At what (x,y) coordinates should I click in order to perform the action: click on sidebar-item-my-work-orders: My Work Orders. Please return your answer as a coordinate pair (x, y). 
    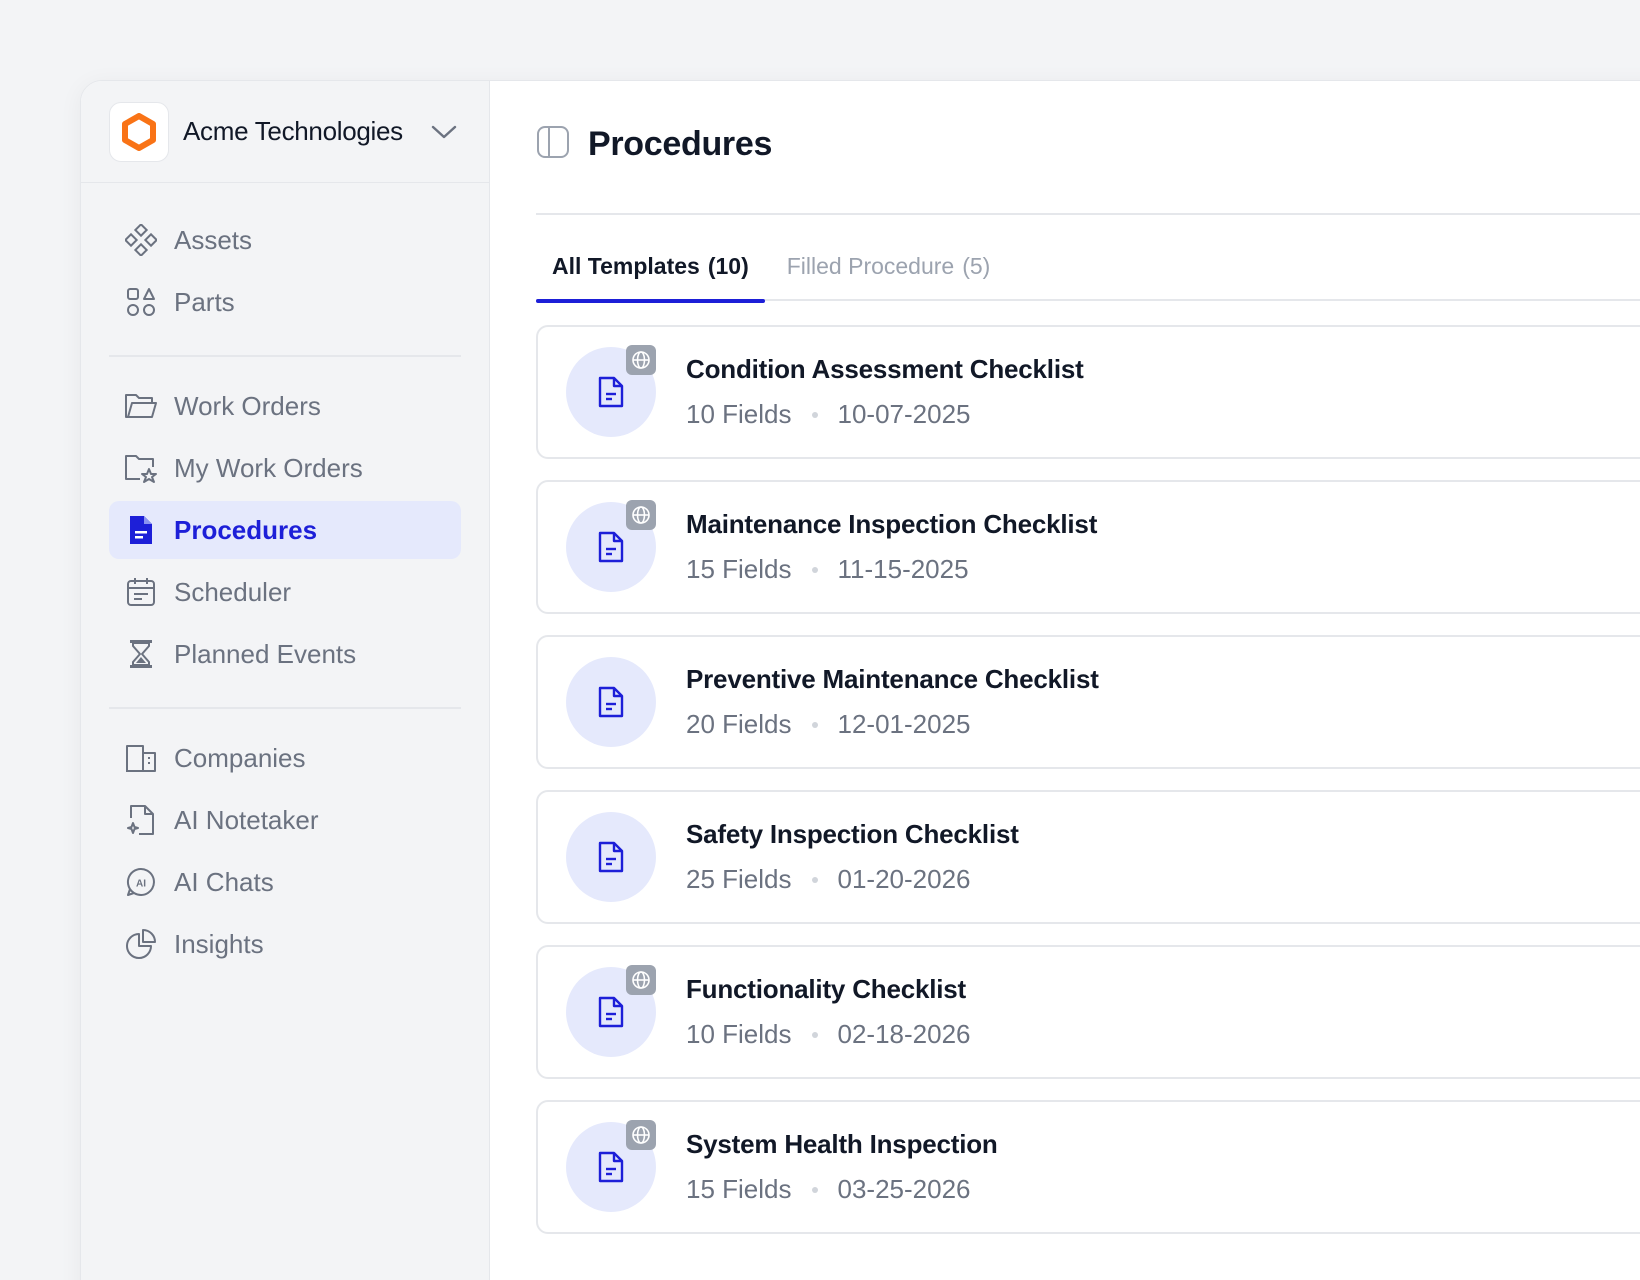
    Looking at the image, I should click on (285, 468).